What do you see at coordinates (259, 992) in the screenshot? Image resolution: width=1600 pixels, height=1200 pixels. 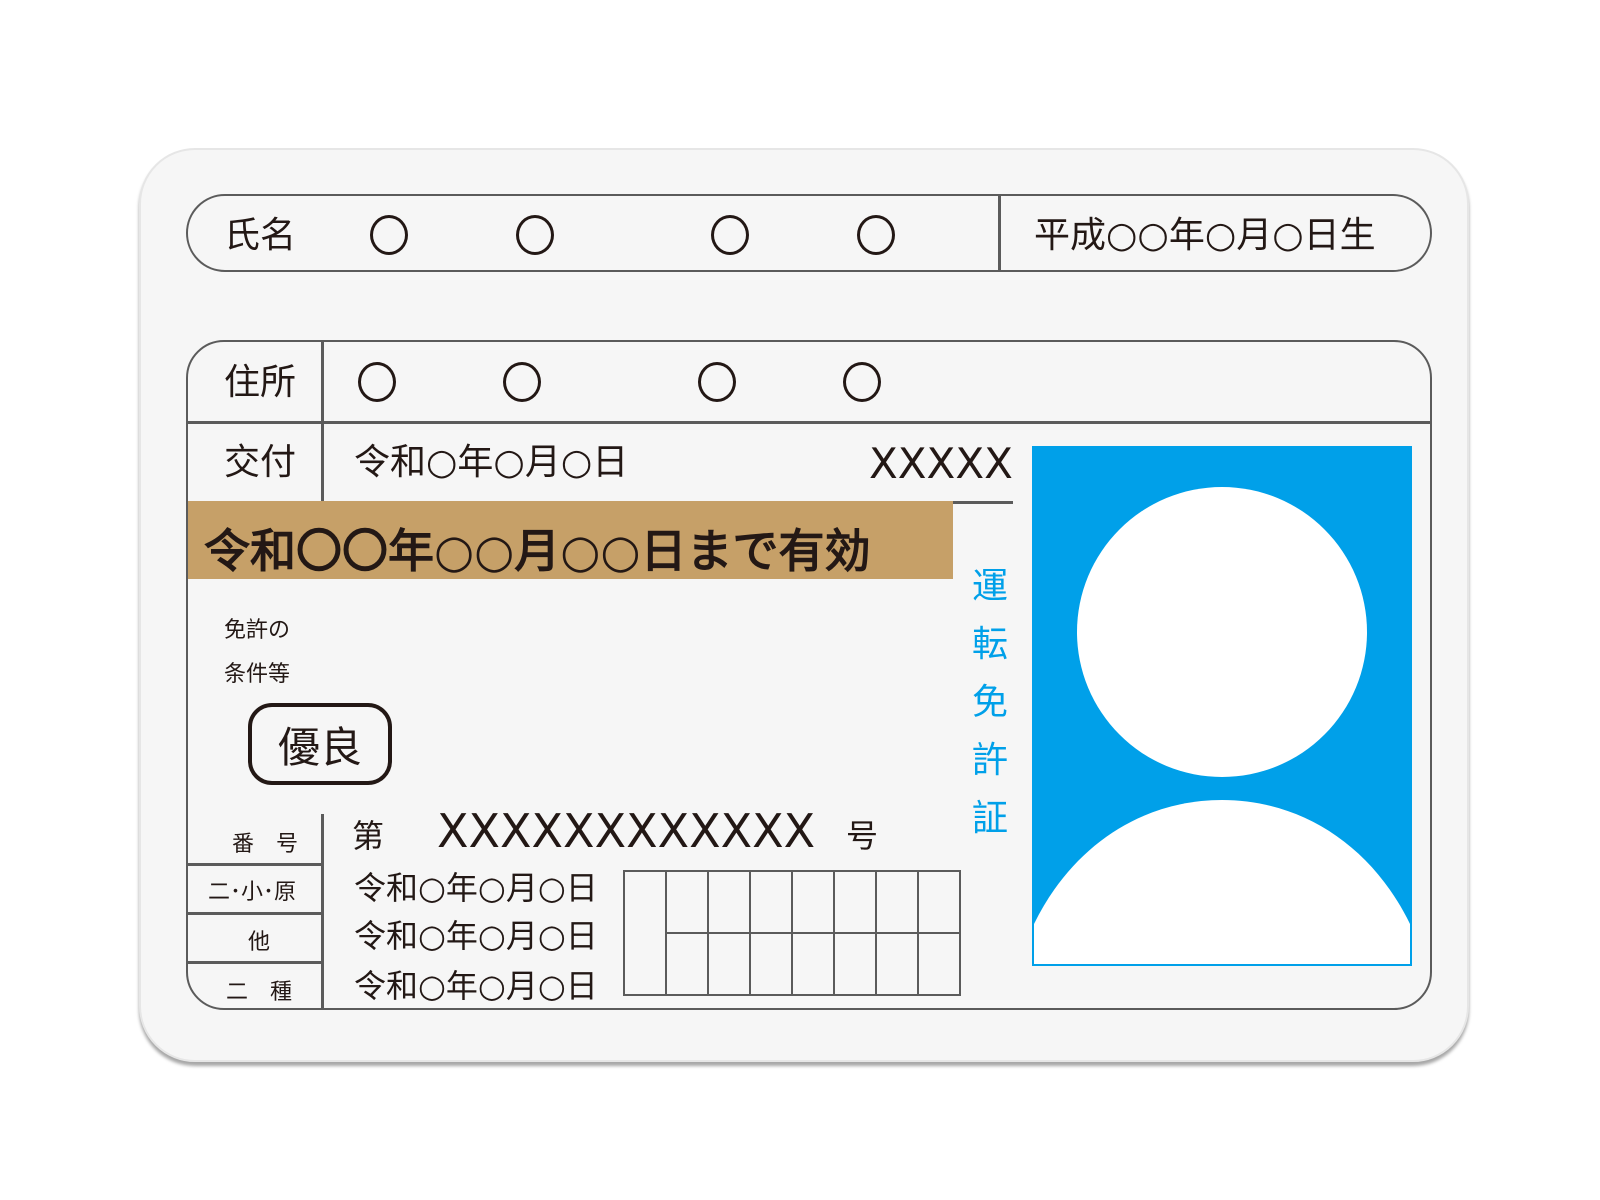 I see `category-label: 二 種` at bounding box center [259, 992].